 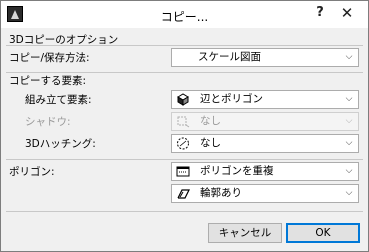 I want to click on assembly-value: 辺とポリゴン, so click(x=231, y=99).